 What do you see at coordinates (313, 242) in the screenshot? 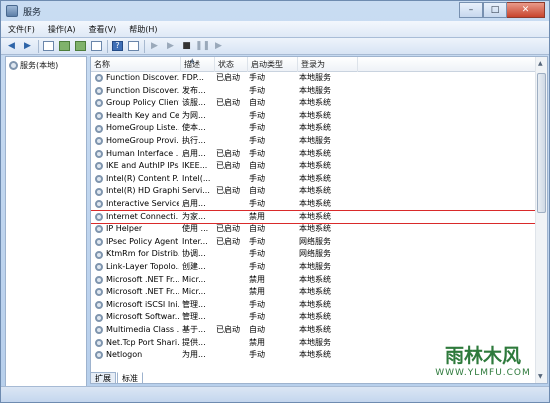
I see `table-row: IPsec Policy Agent Inter... 已启动 手动 网络服务` at bounding box center [313, 242].